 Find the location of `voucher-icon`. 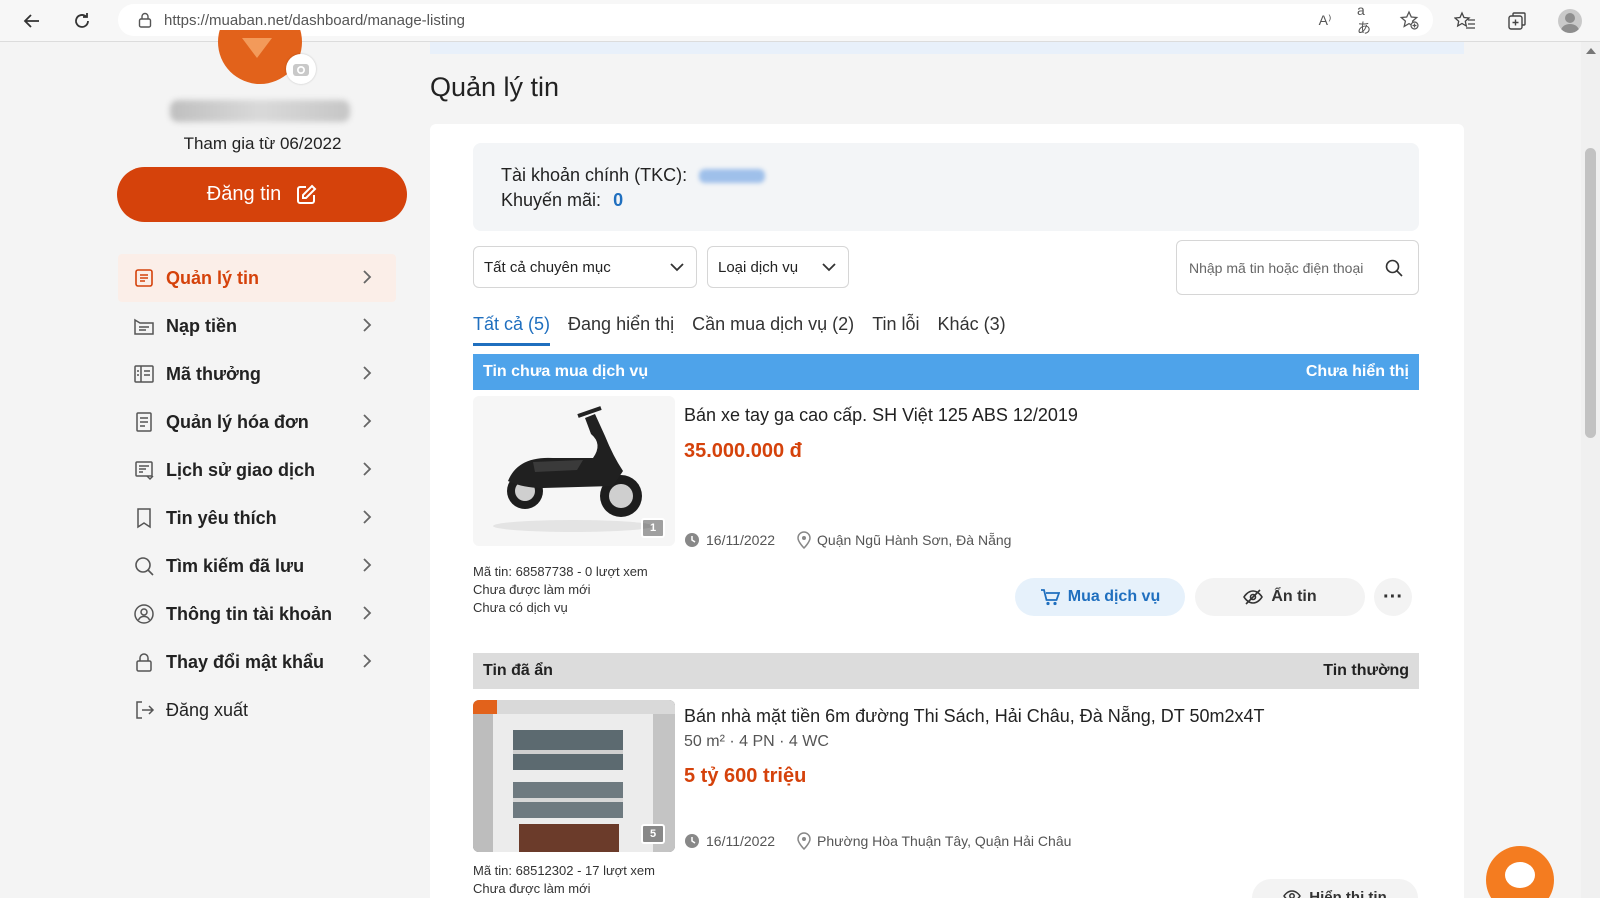

voucher-icon is located at coordinates (144, 374).